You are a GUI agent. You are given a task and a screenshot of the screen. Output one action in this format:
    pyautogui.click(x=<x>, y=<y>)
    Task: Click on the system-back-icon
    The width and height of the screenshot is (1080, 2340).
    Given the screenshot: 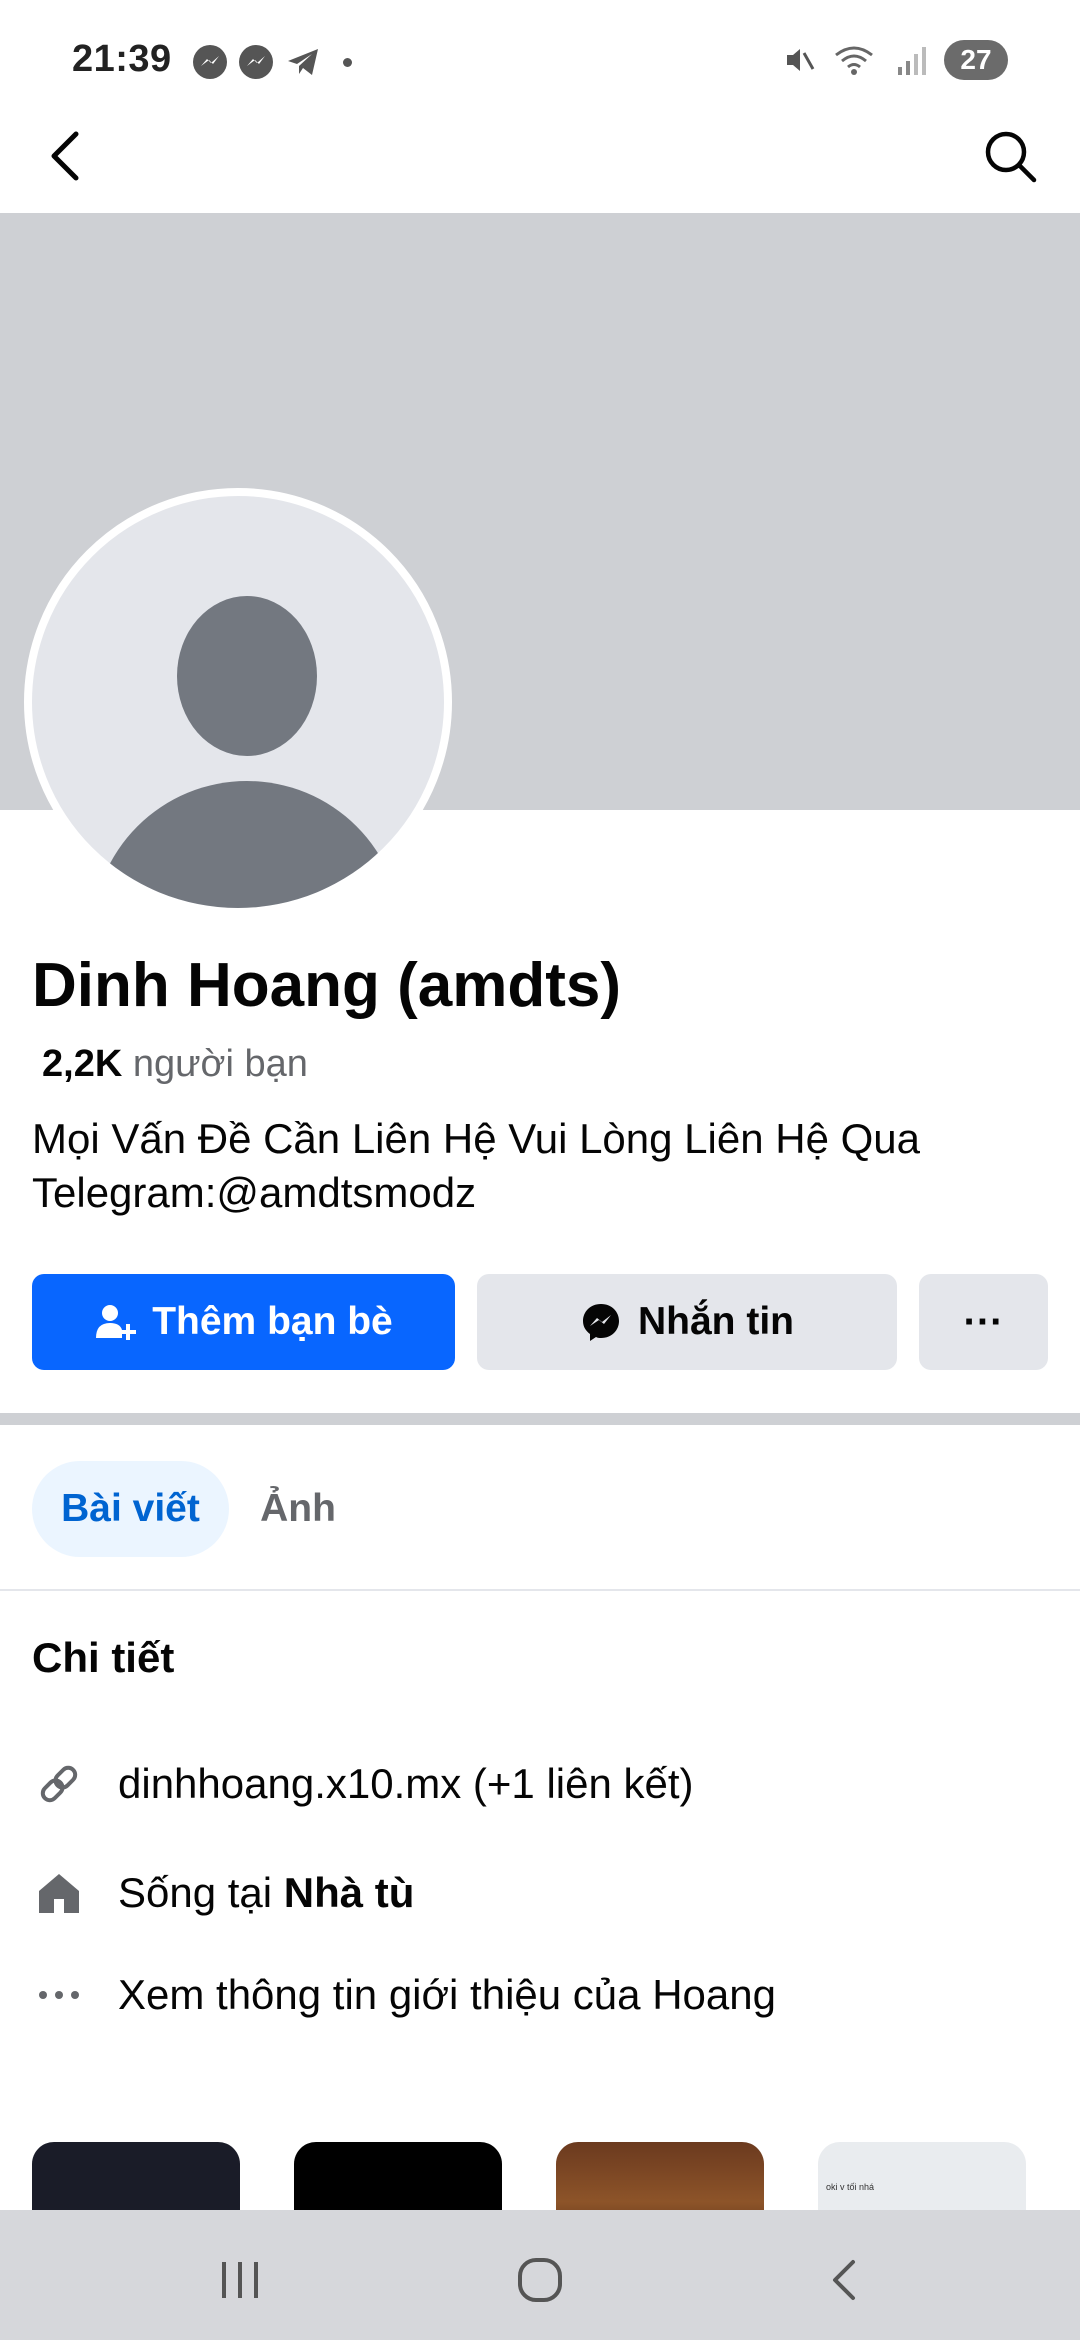 What is the action you would take?
    pyautogui.click(x=845, y=2280)
    